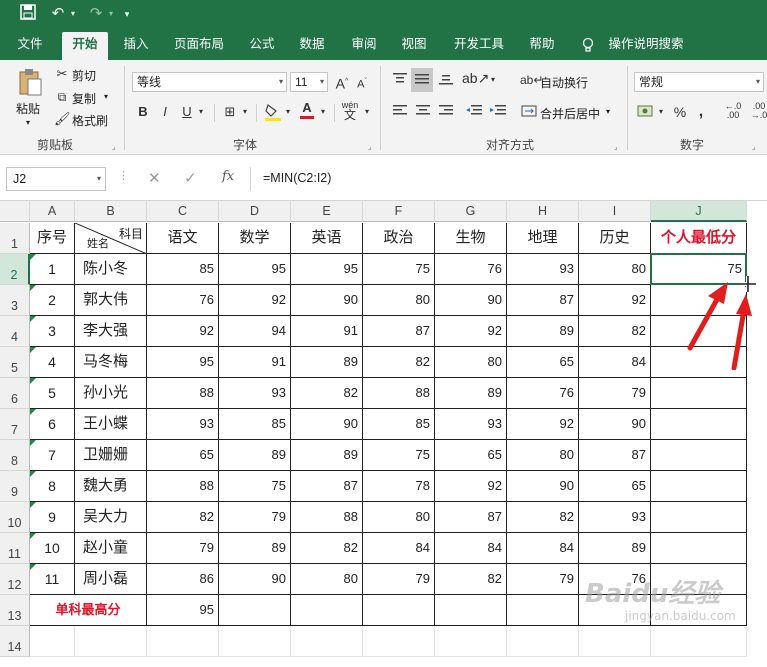  What do you see at coordinates (327, 300) in the screenshot?
I see `score-cell: 90` at bounding box center [327, 300].